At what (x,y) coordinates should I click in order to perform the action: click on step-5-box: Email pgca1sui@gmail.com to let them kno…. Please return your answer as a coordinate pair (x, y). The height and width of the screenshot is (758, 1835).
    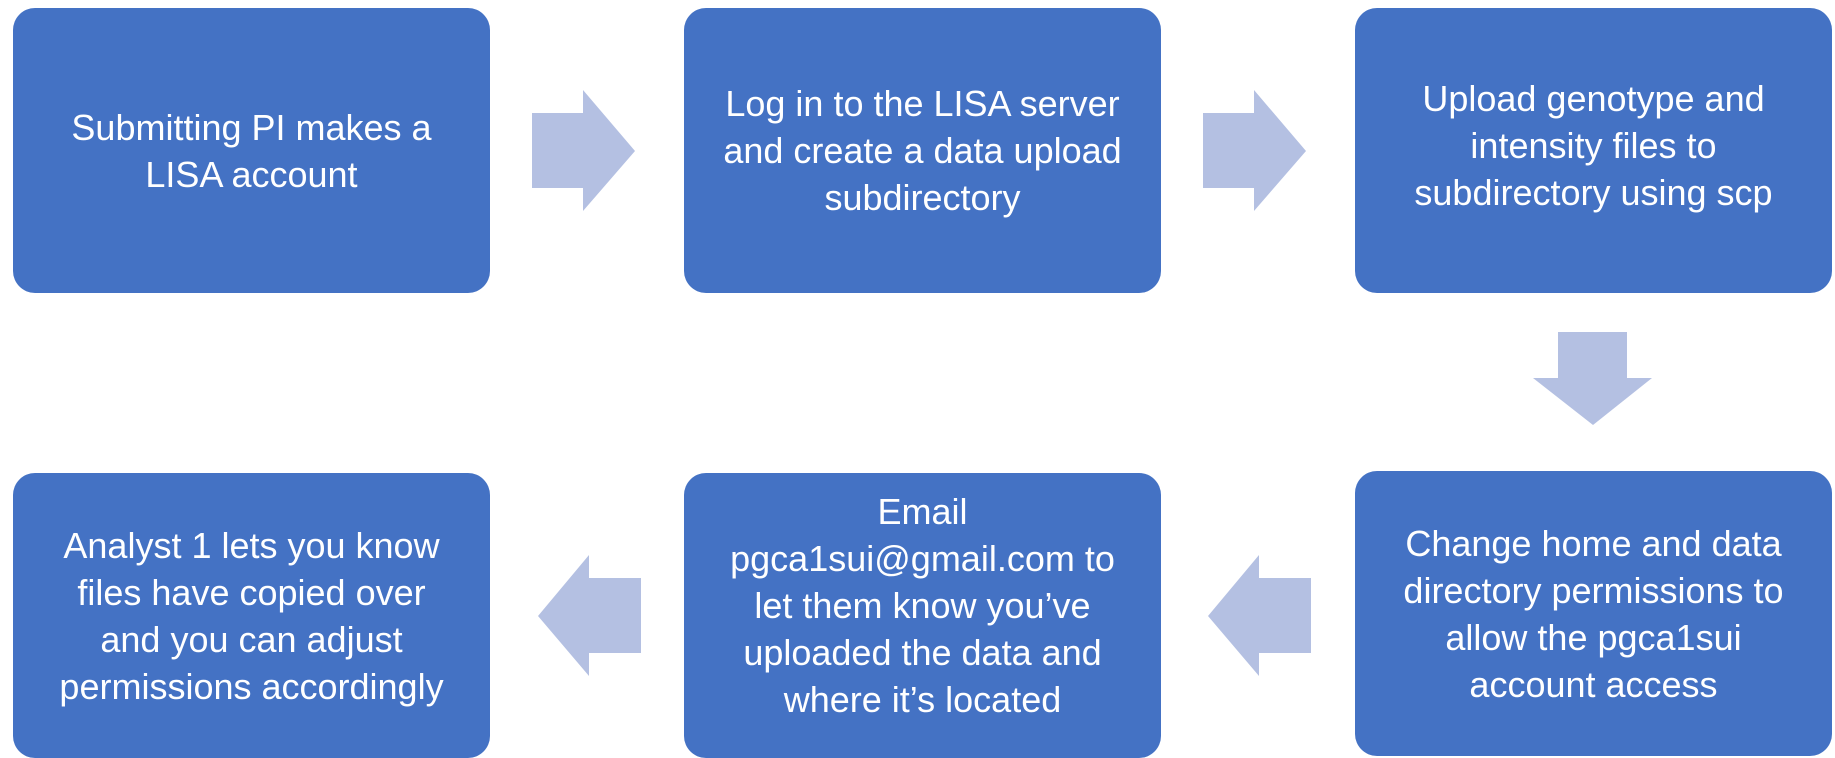
    Looking at the image, I should click on (922, 615).